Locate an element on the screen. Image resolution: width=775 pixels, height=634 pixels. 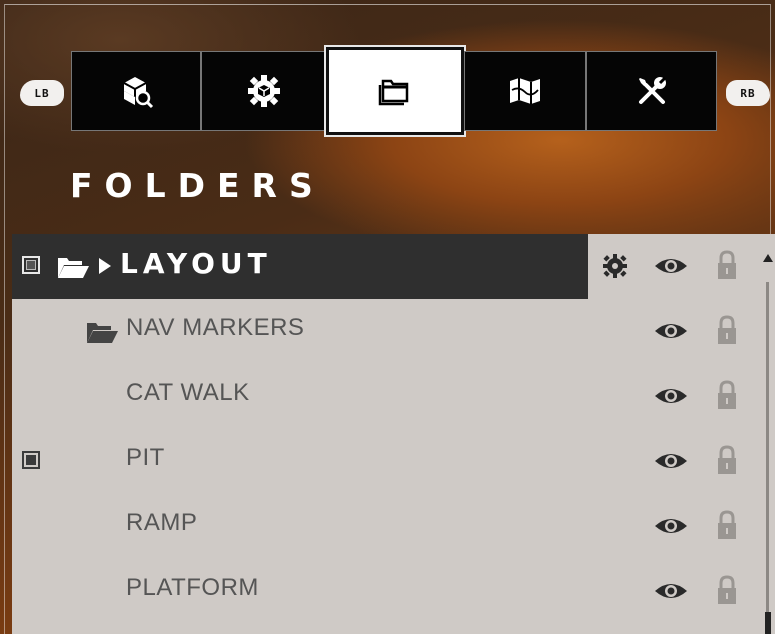
gear-cube-icon is located at coordinates (263, 91).